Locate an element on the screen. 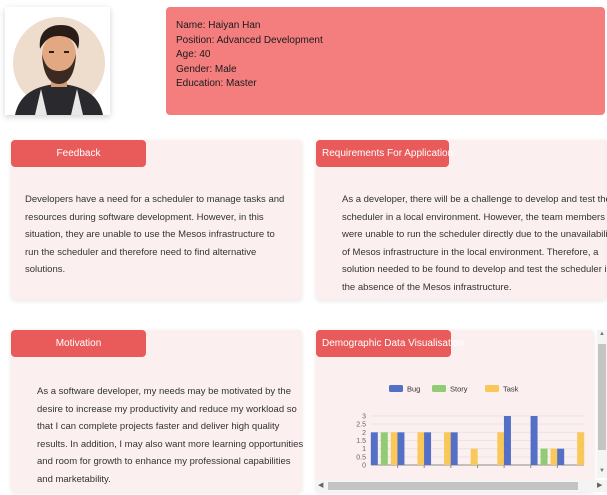 Image resolution: width=607 pixels, height=495 pixels. y-tick-label: 2.5 is located at coordinates (361, 425).